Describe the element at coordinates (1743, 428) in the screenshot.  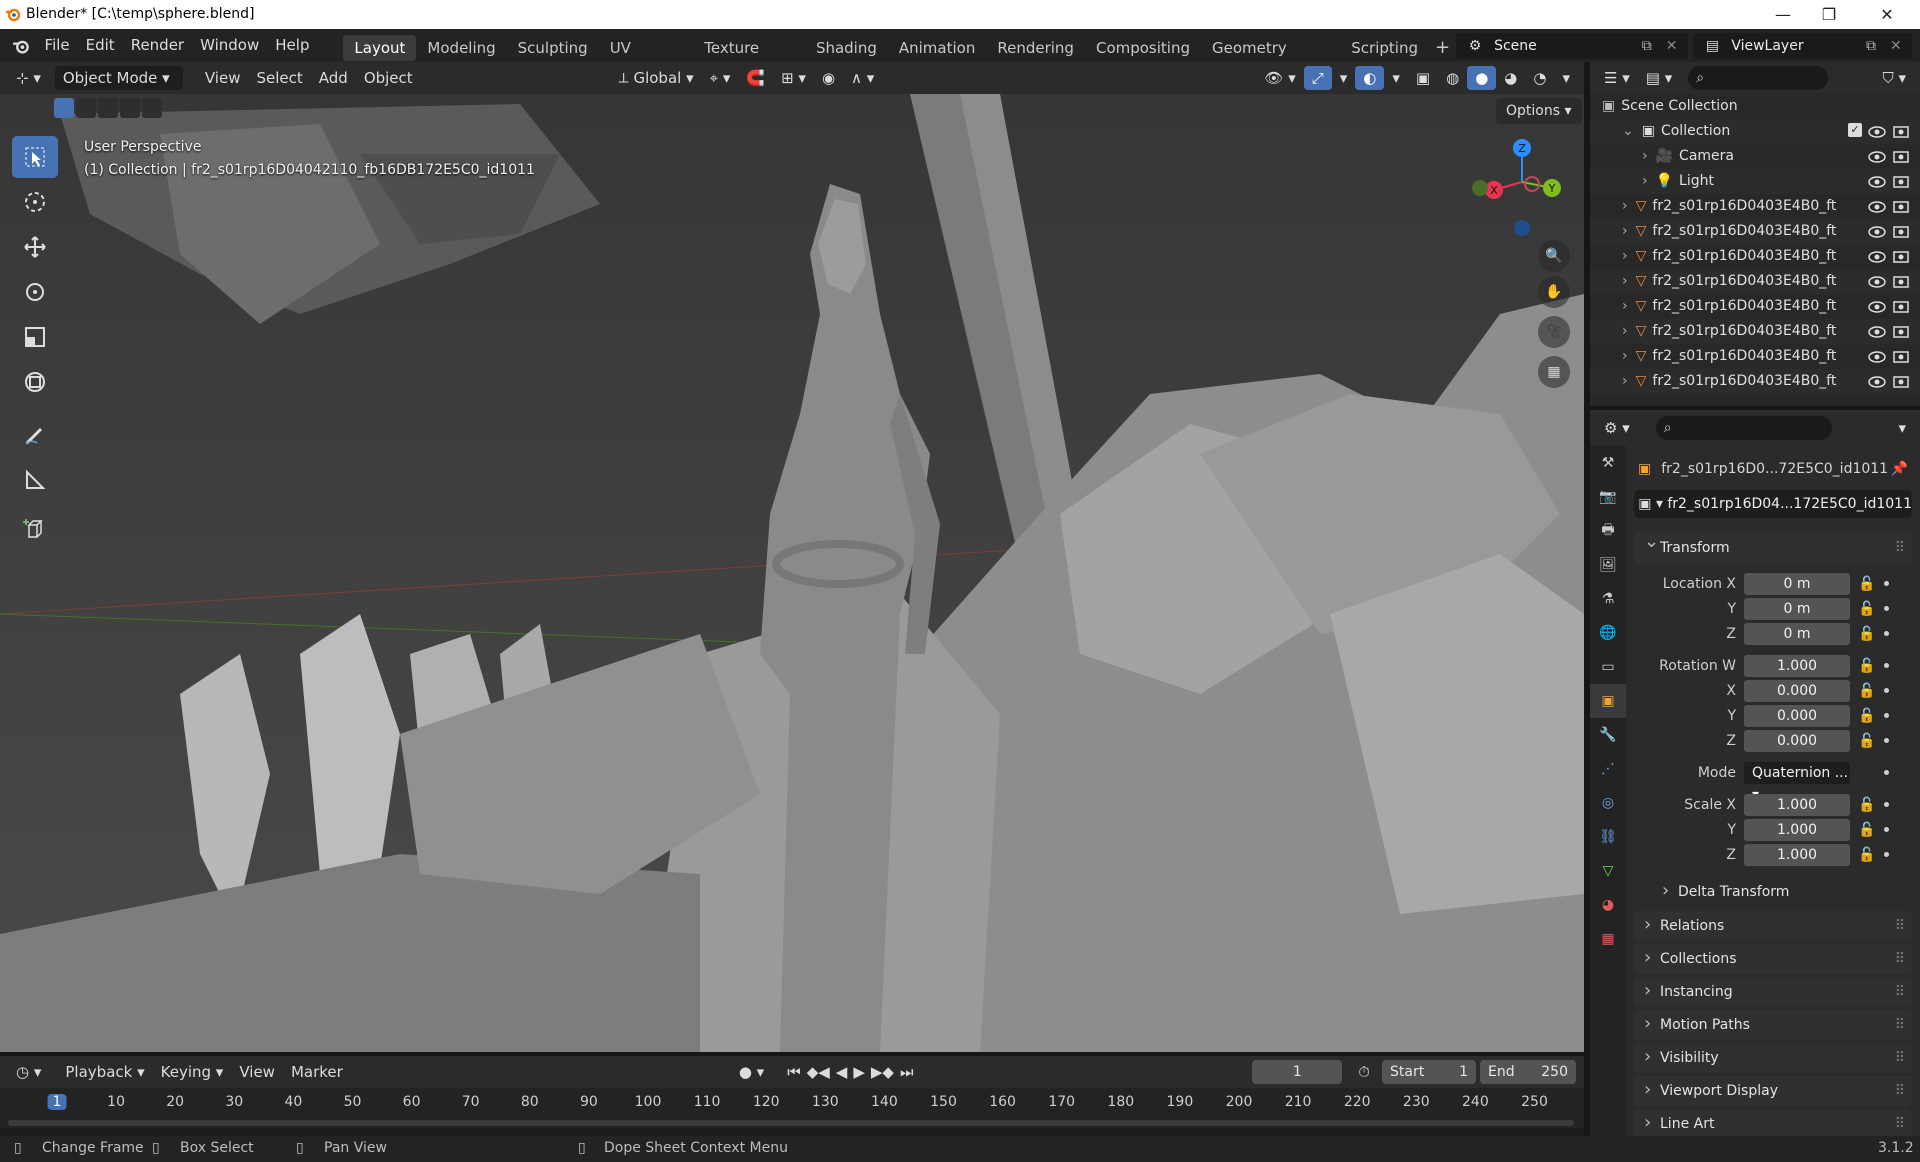
I see `properties-search-input: ⌕` at that location.